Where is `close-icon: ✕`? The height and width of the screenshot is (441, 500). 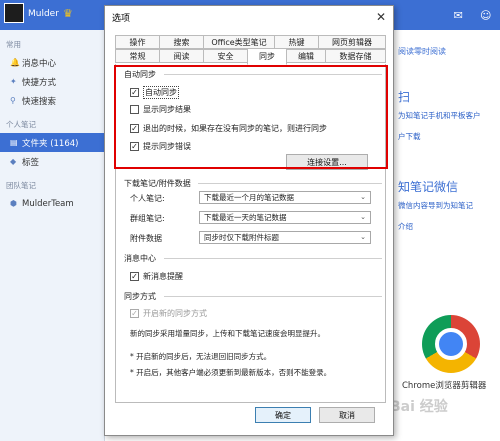
close-icon: ✕ is located at coordinates (381, 17).